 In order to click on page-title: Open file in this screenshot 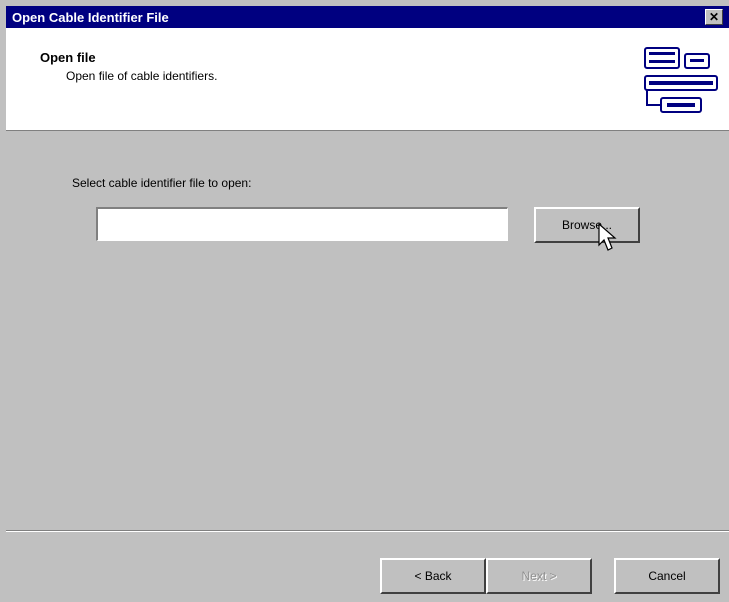, I will do `click(68, 57)`.